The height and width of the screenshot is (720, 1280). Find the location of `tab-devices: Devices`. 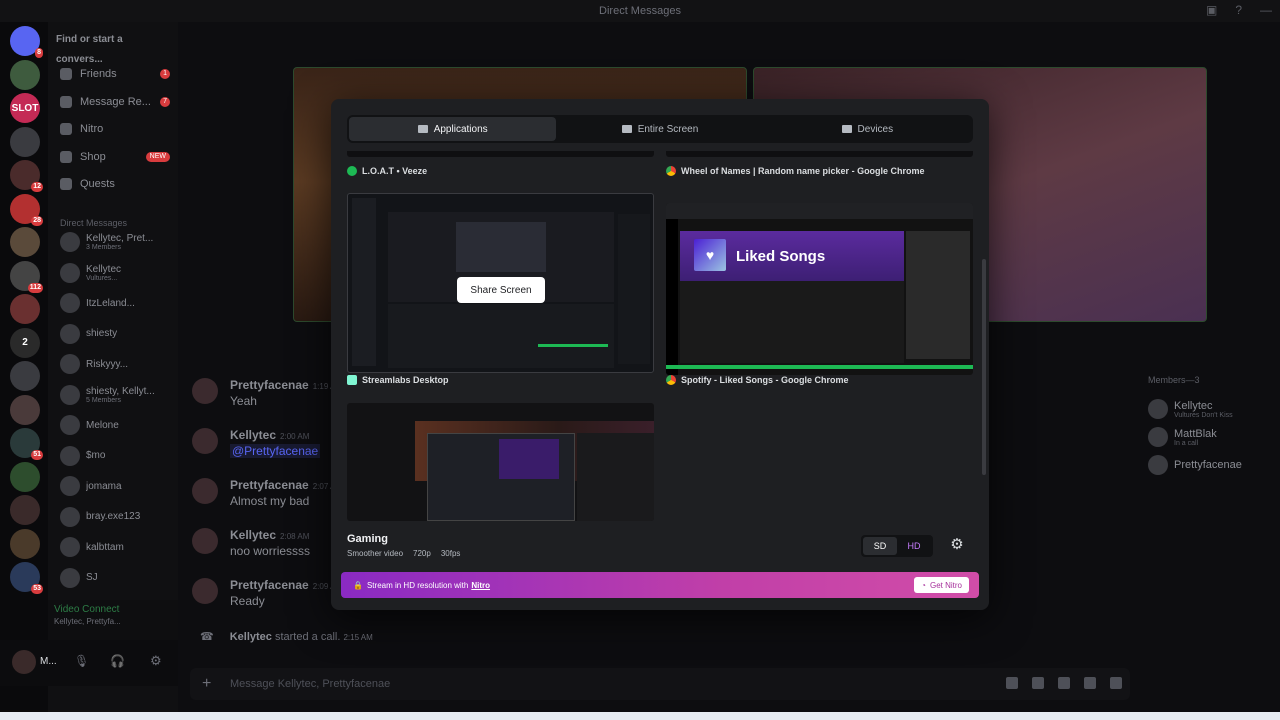

tab-devices: Devices is located at coordinates (867, 129).